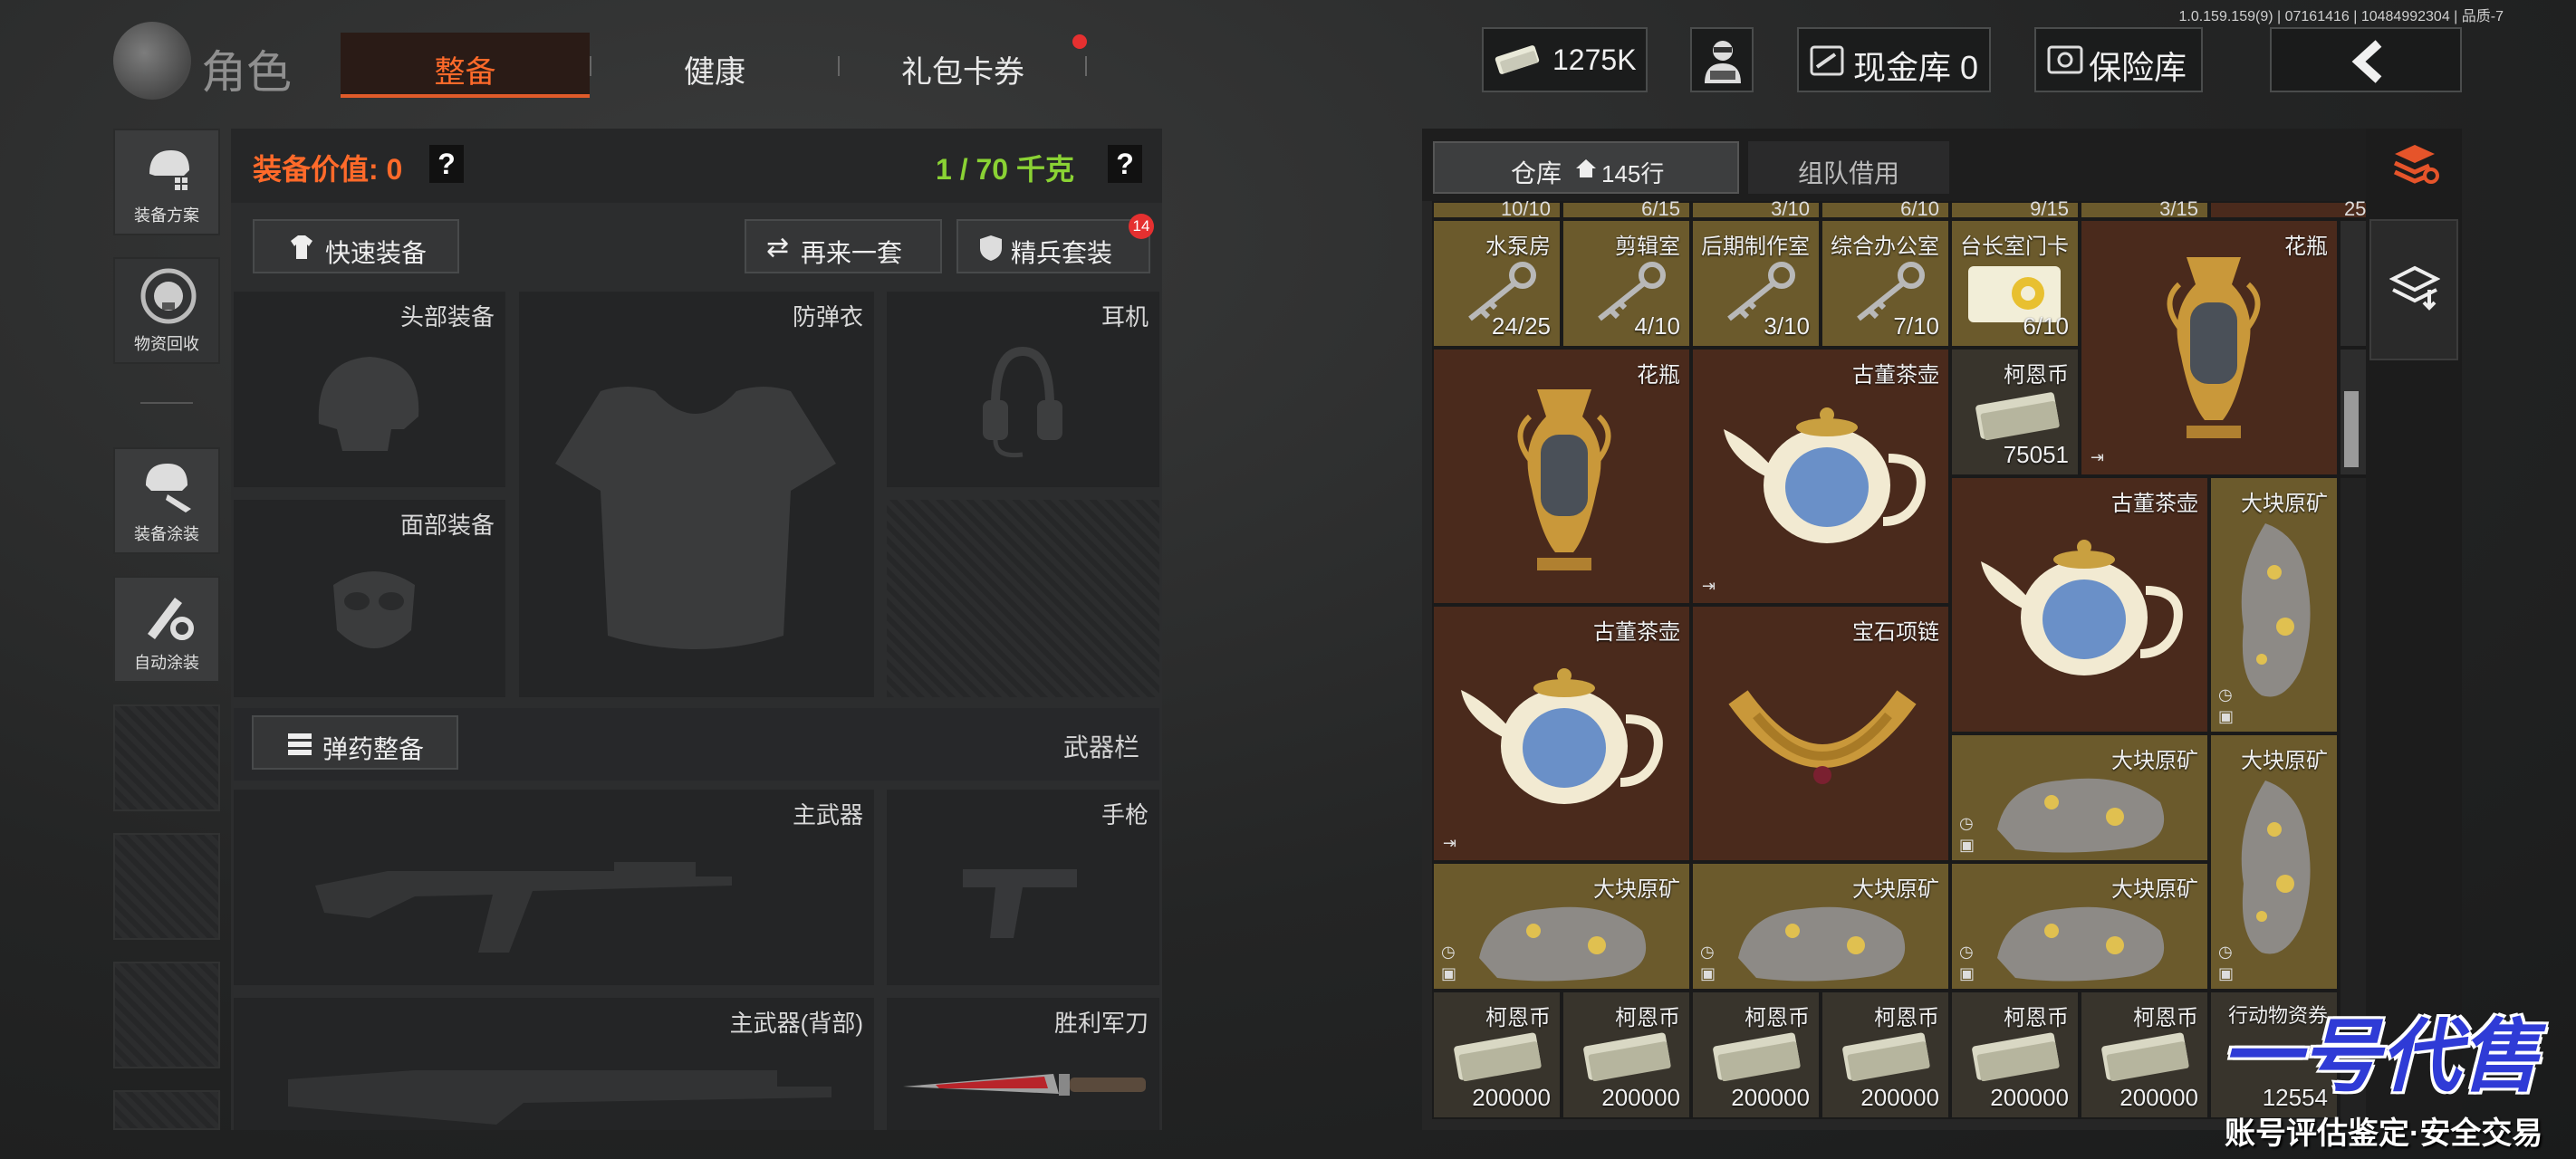  I want to click on shirt-icon, so click(301, 247).